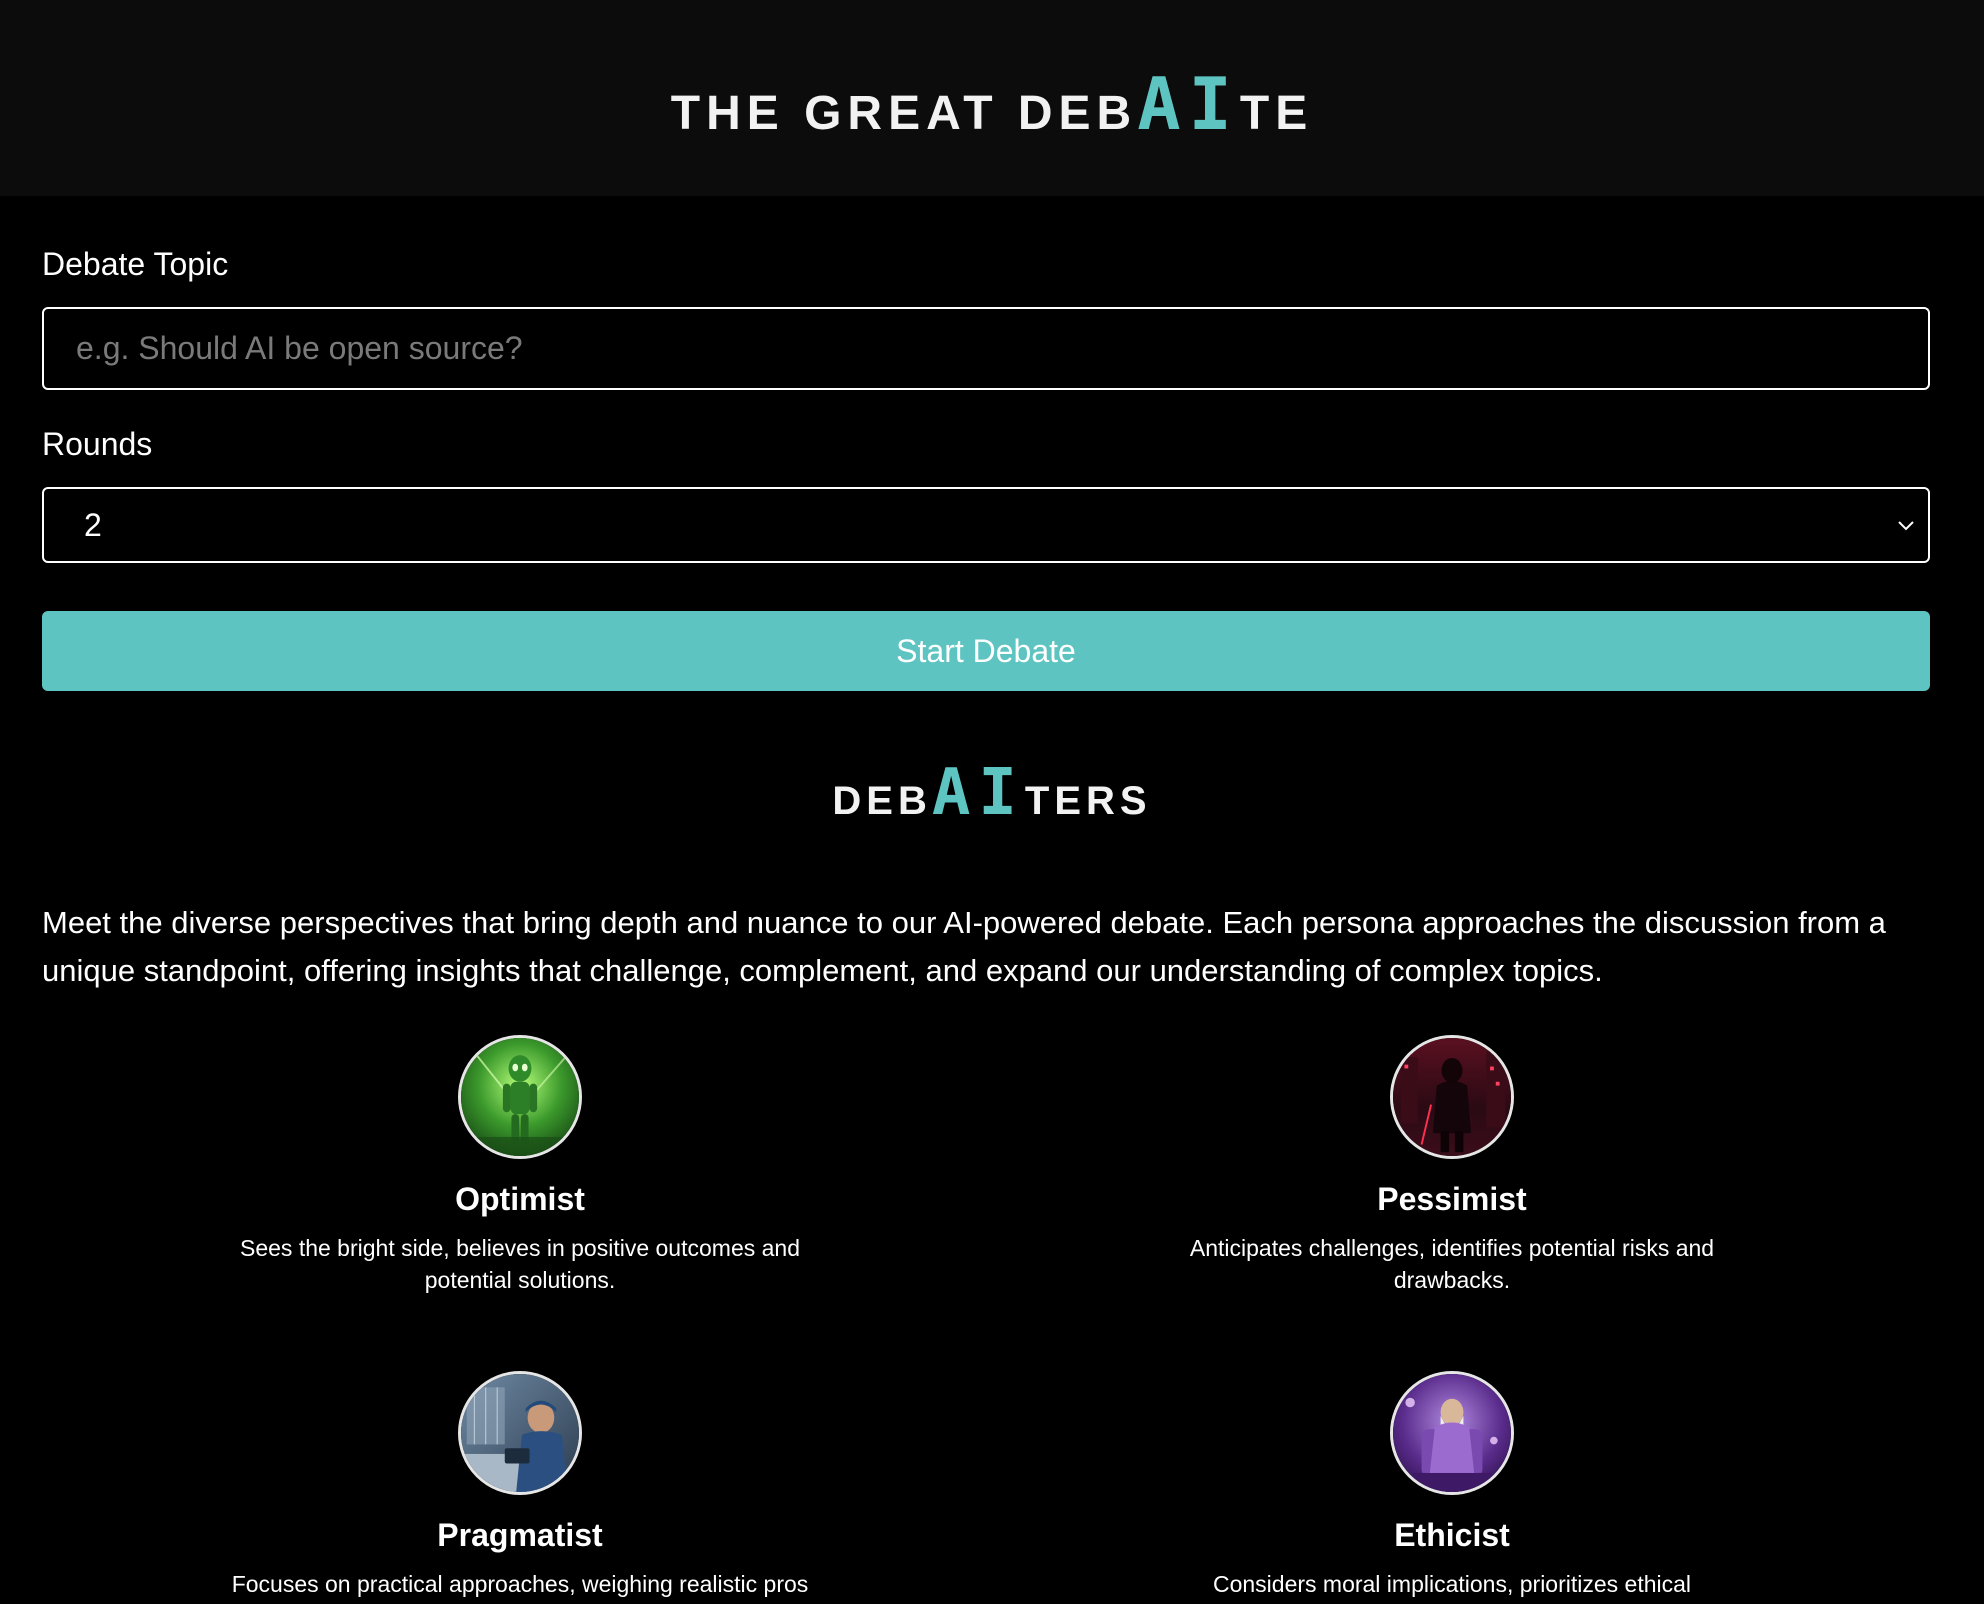 The width and height of the screenshot is (1984, 1604). What do you see at coordinates (882, 801) in the screenshot?
I see `debaiters-title-prefix: DEB` at bounding box center [882, 801].